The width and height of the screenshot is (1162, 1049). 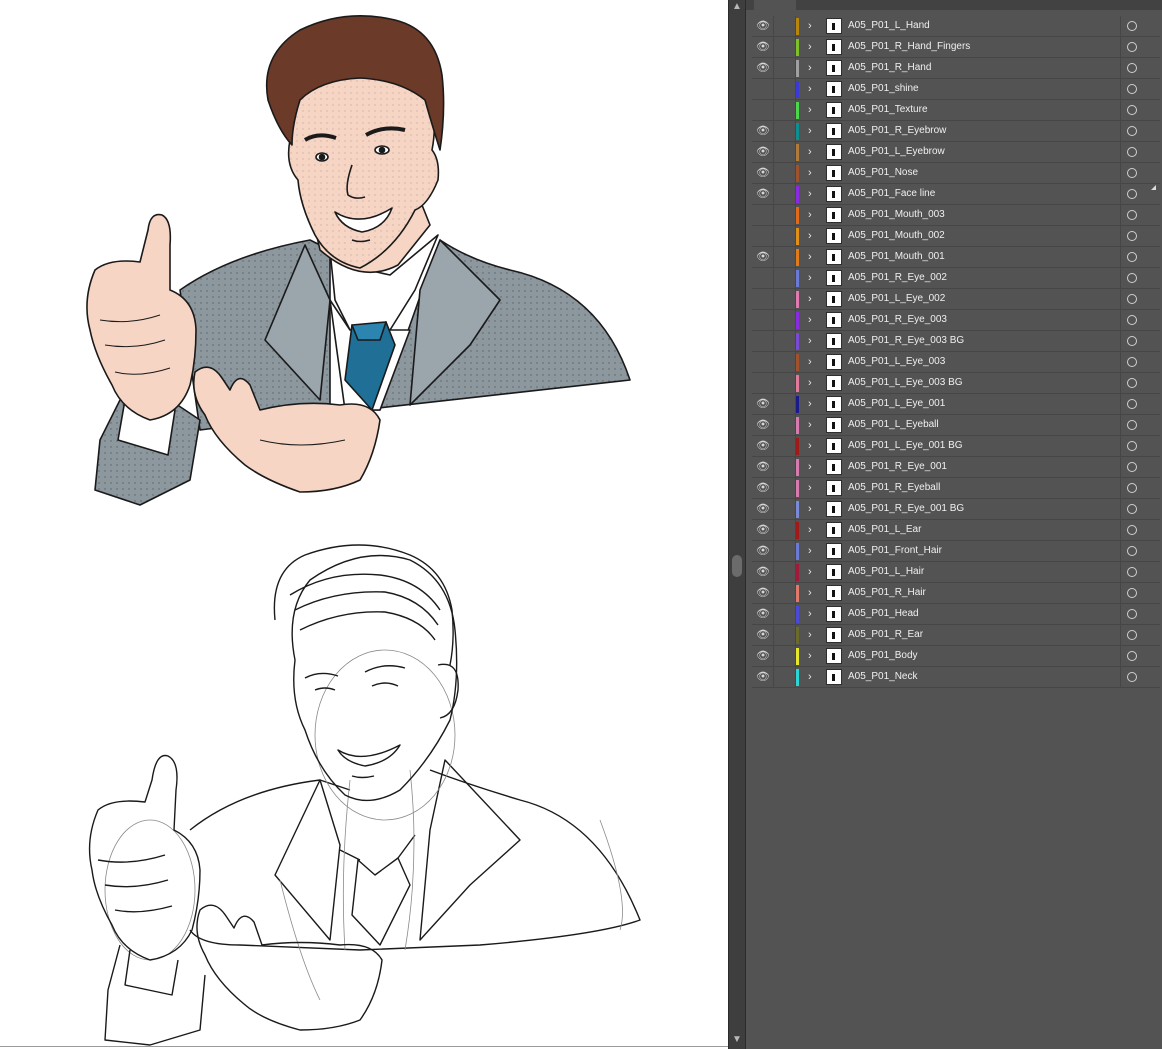 I want to click on layer-row: › A05_P01_L_Eye_002, so click(x=956, y=299).